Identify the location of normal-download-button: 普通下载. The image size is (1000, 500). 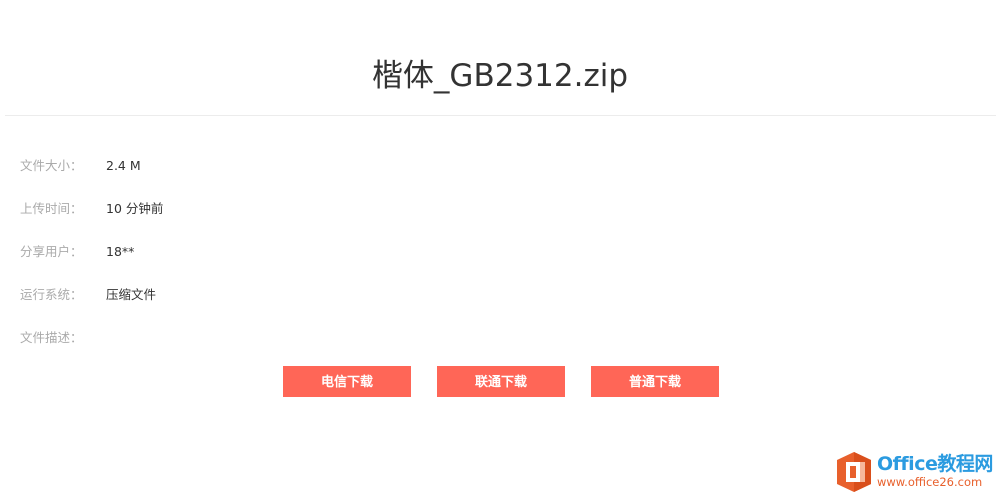
(655, 381).